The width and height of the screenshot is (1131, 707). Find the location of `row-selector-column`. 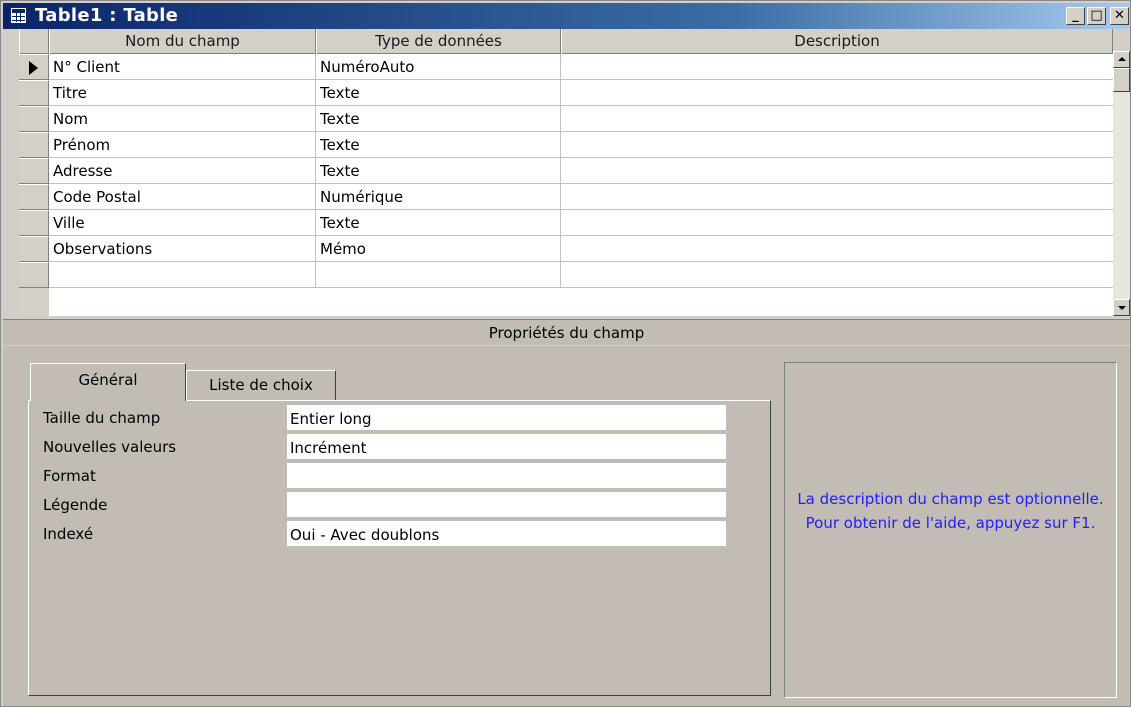

row-selector-column is located at coordinates (34, 185).